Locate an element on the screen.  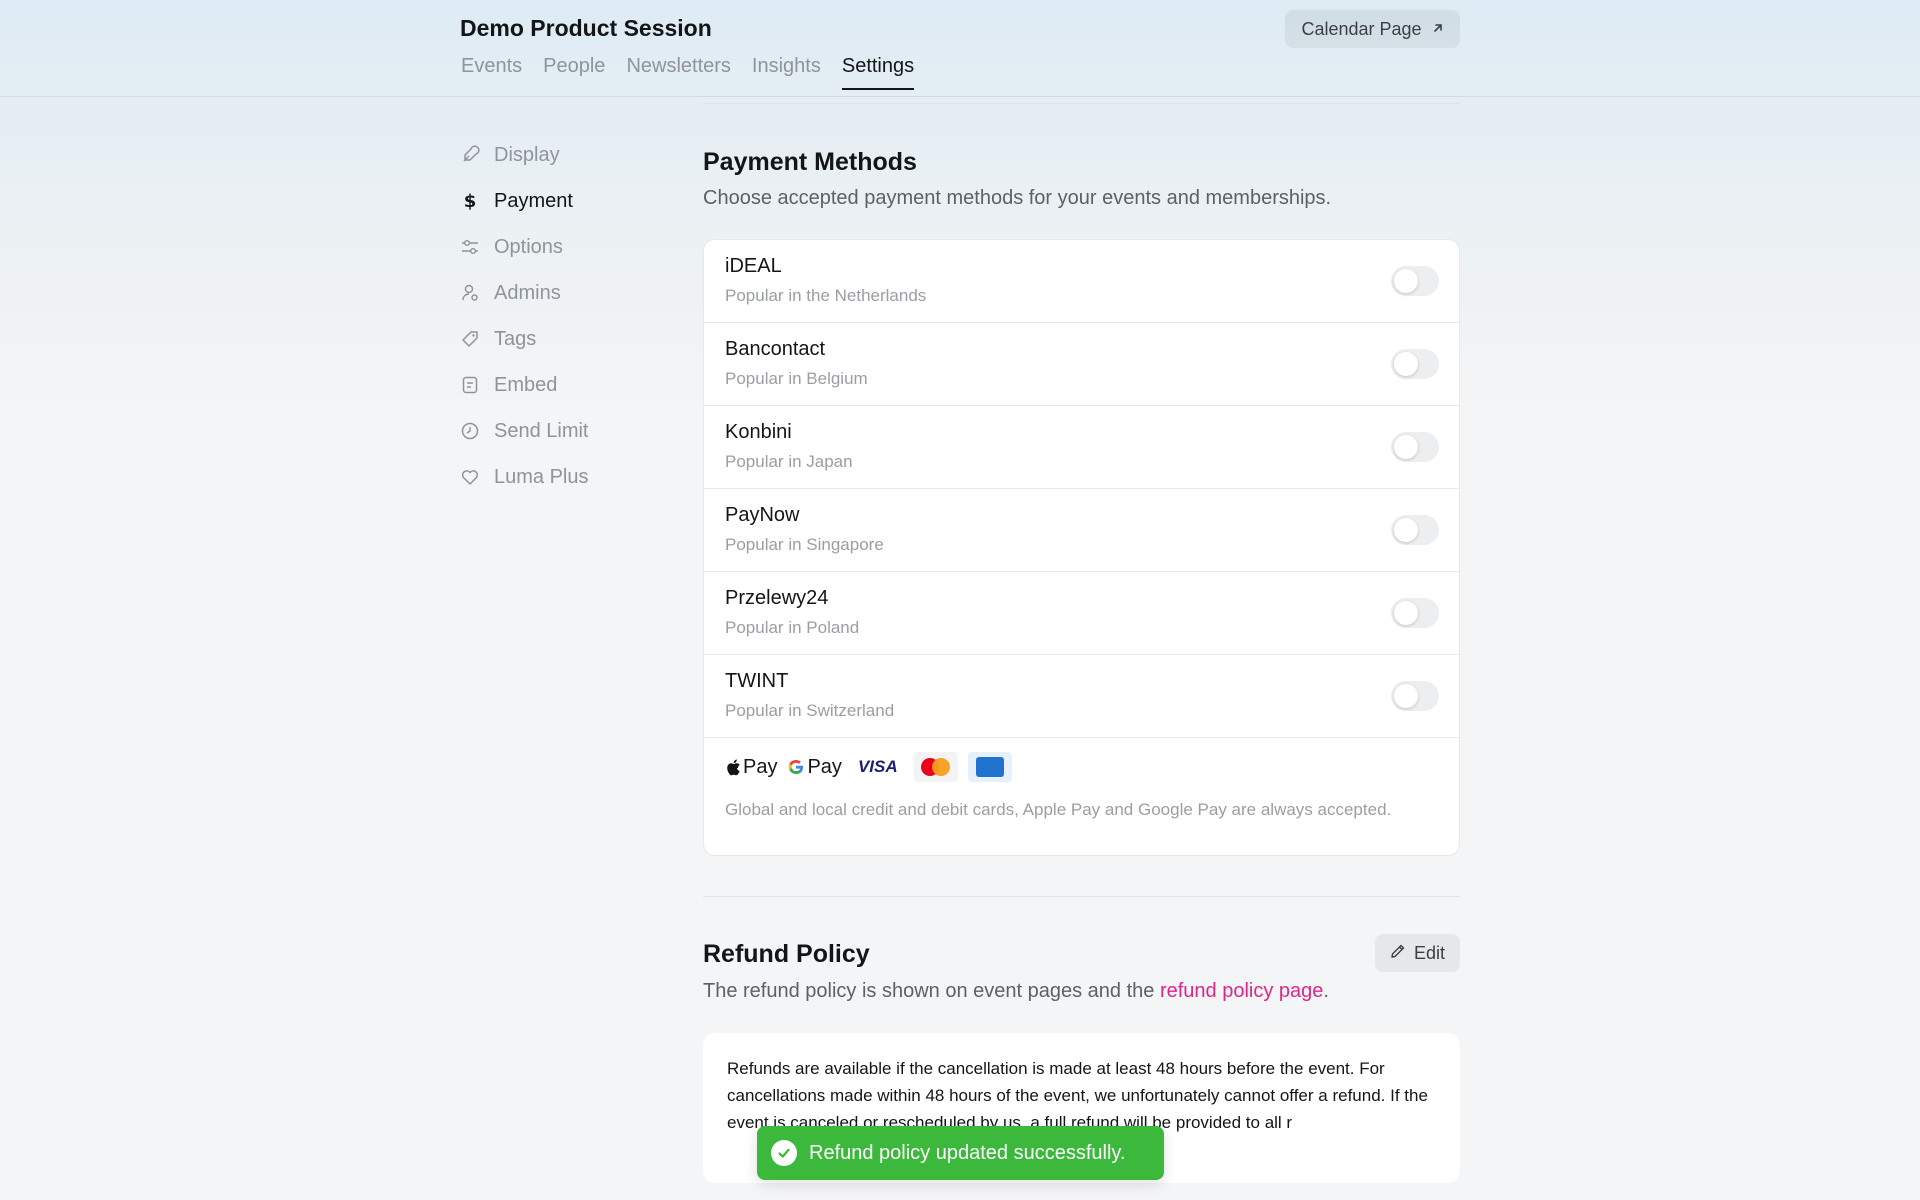
payment-method-row: Bancontact Popular in Belgium is located at coordinates (1081, 364).